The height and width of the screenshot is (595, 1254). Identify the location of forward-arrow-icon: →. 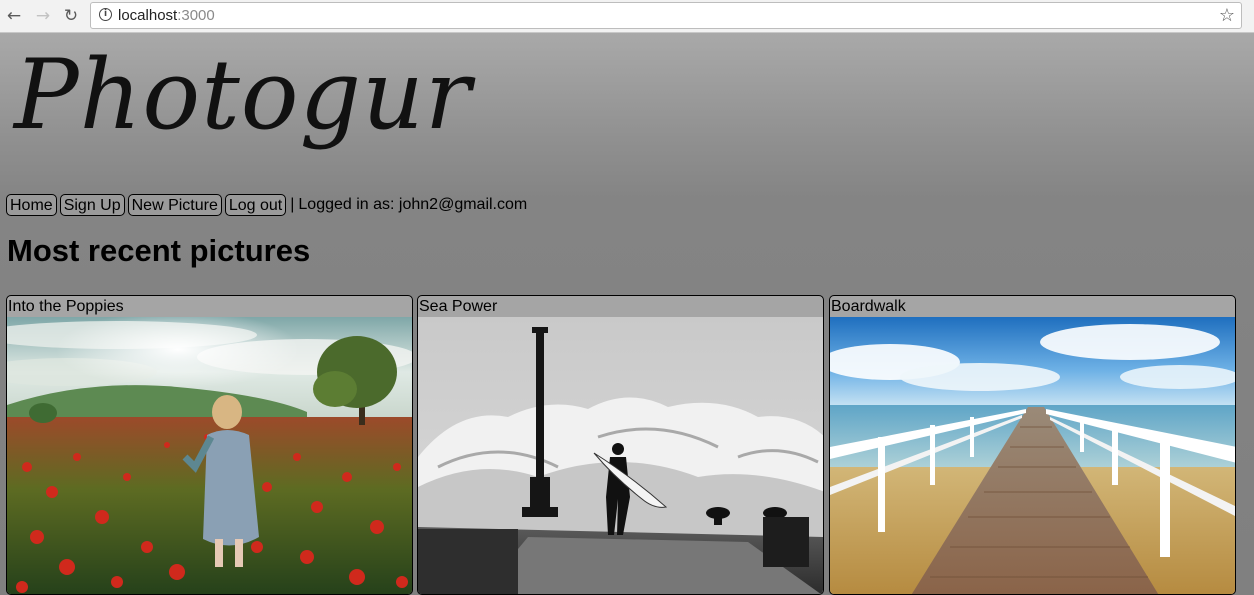
(43, 16).